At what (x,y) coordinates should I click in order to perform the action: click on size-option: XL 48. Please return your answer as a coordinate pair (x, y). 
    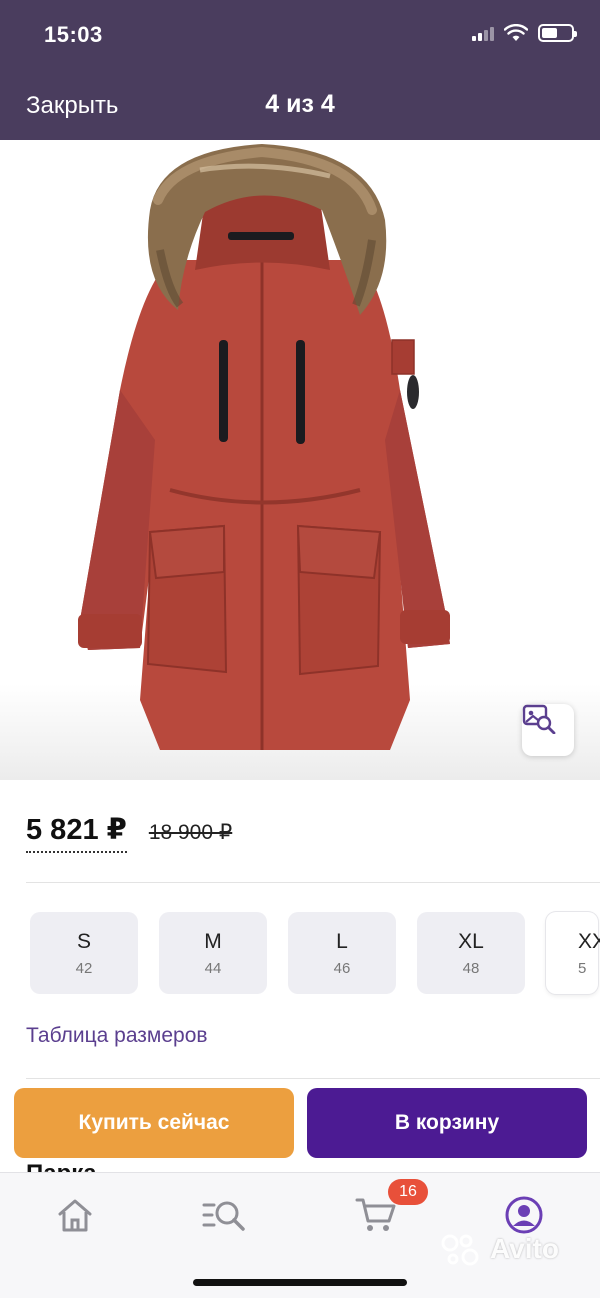
    Looking at the image, I should click on (471, 953).